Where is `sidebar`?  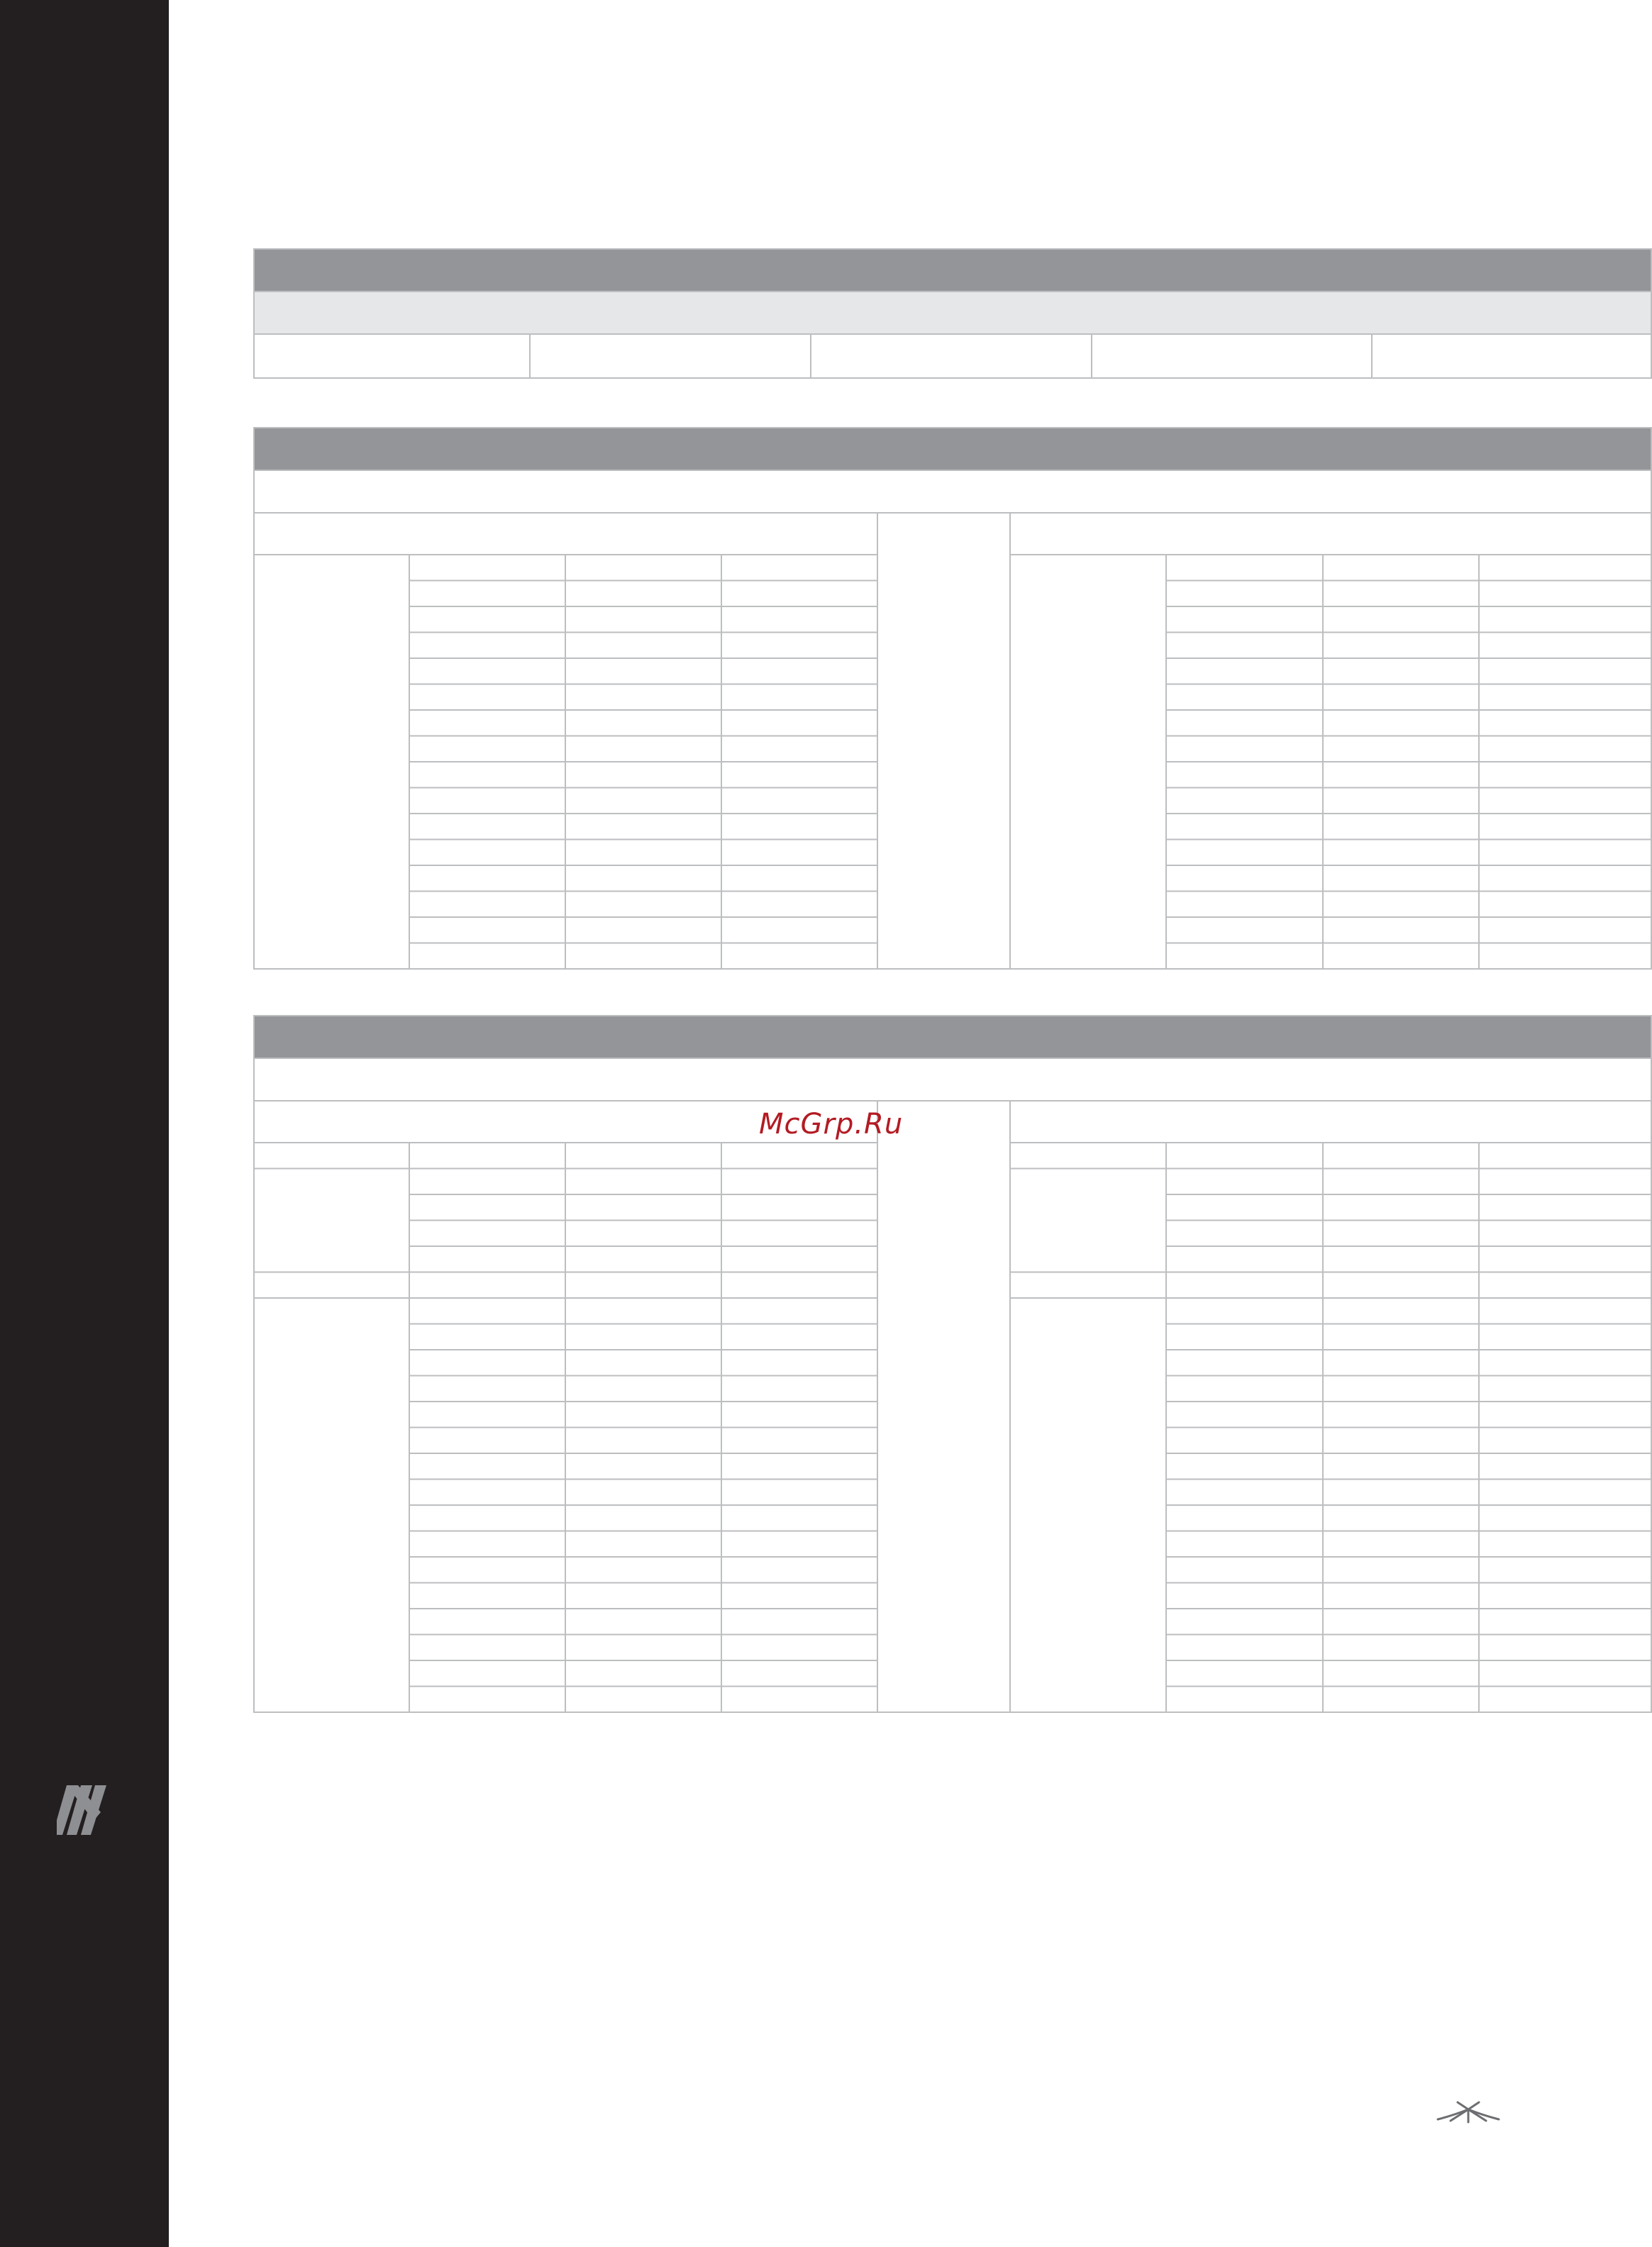 sidebar is located at coordinates (84, 1123).